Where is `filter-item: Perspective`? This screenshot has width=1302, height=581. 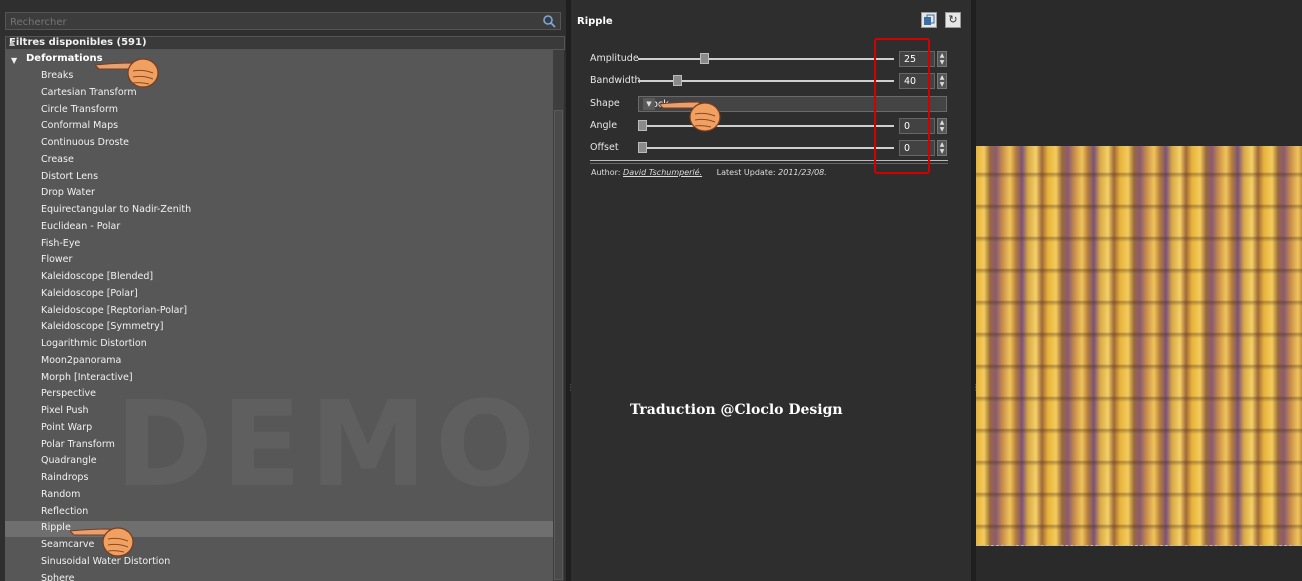
filter-item: Perspective is located at coordinates (279, 395).